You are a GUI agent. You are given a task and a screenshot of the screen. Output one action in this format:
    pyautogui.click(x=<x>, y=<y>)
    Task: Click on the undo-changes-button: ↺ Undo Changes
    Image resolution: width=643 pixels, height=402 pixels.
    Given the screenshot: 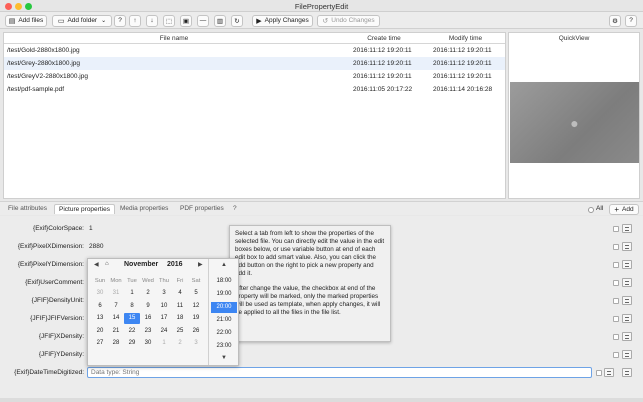 What is the action you would take?
    pyautogui.click(x=348, y=20)
    